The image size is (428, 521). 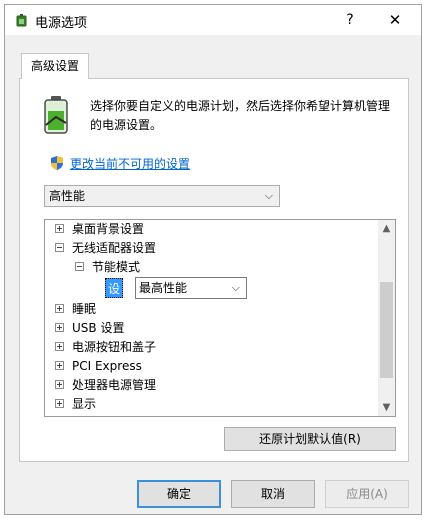 I want to click on tab-advanced-settings: 高级设置, so click(x=55, y=66).